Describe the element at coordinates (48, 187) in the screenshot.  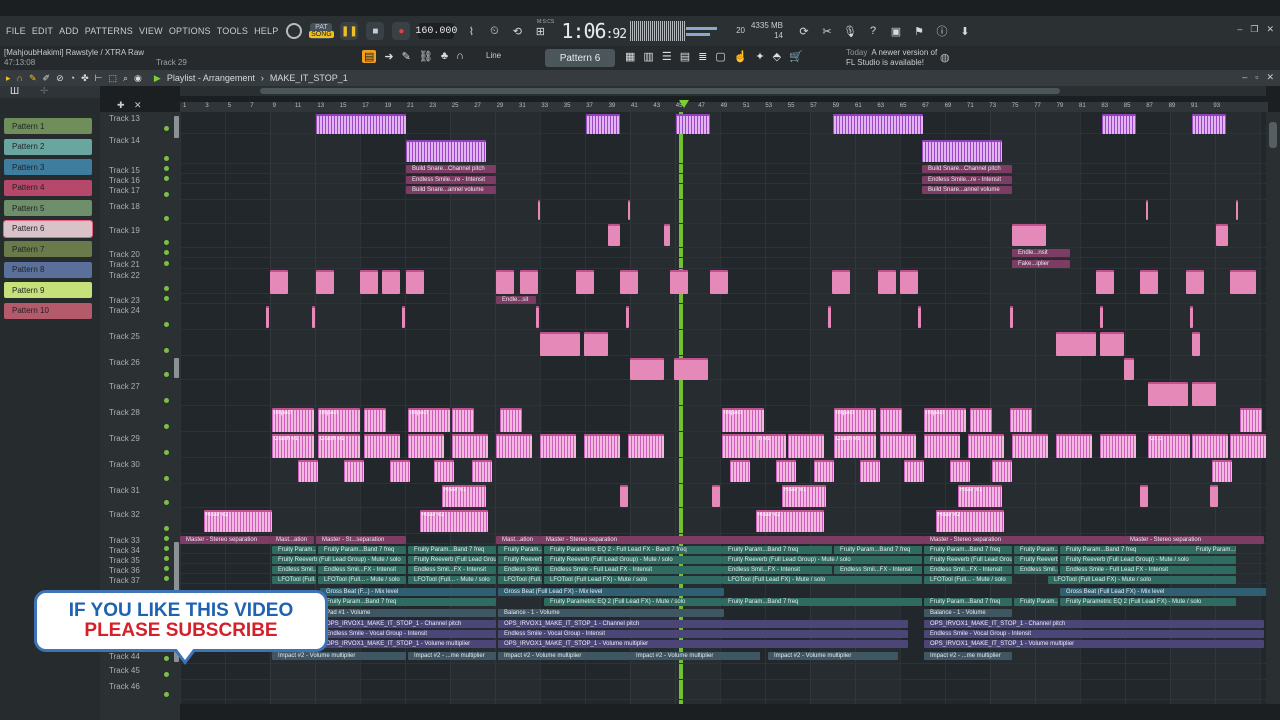
I see `pattern-item-4: Pattern 4` at that location.